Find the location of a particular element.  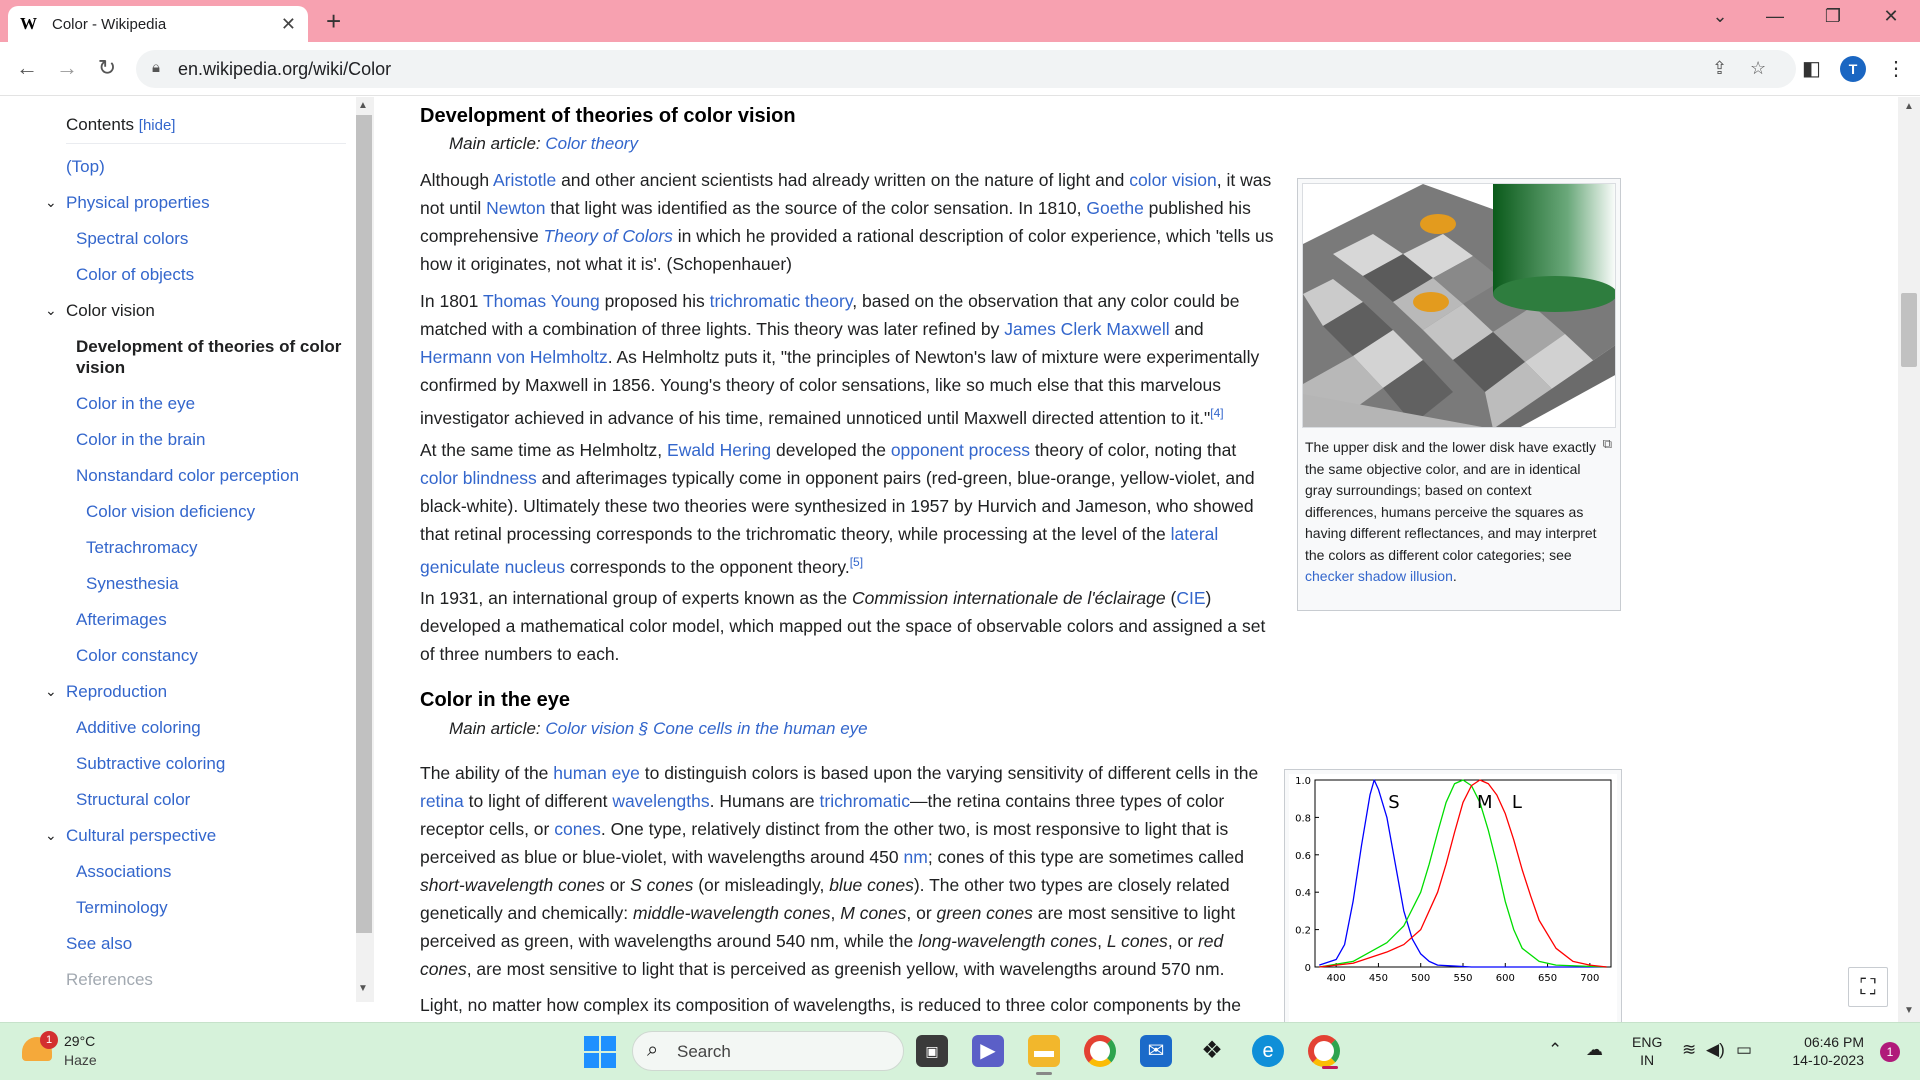

reference-link: [4] is located at coordinates (1216, 413).